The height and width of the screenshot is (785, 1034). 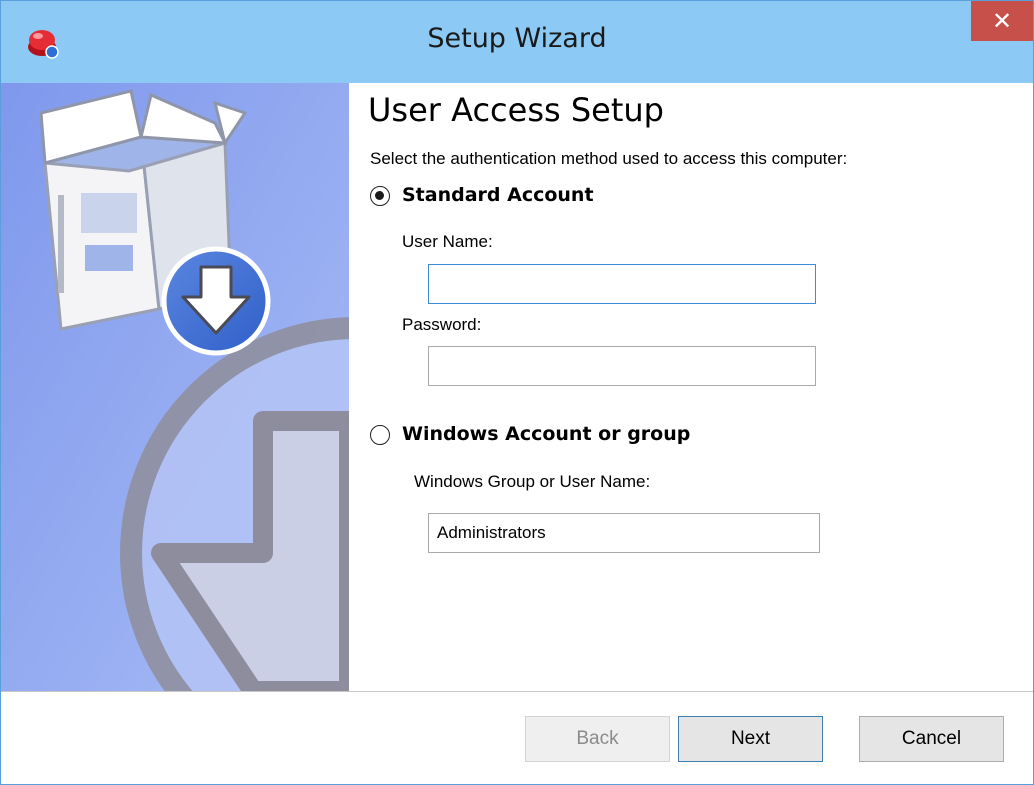 What do you see at coordinates (597, 739) in the screenshot?
I see `back-button: Back` at bounding box center [597, 739].